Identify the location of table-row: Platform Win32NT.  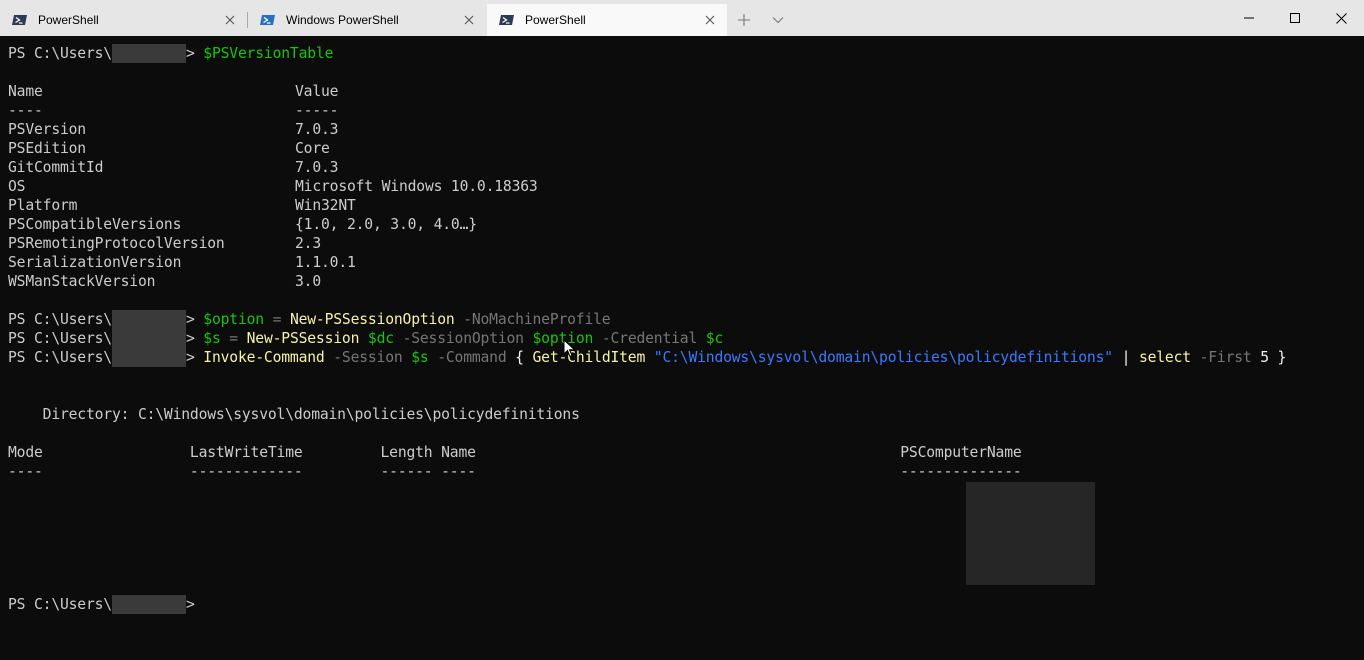
(182, 205).